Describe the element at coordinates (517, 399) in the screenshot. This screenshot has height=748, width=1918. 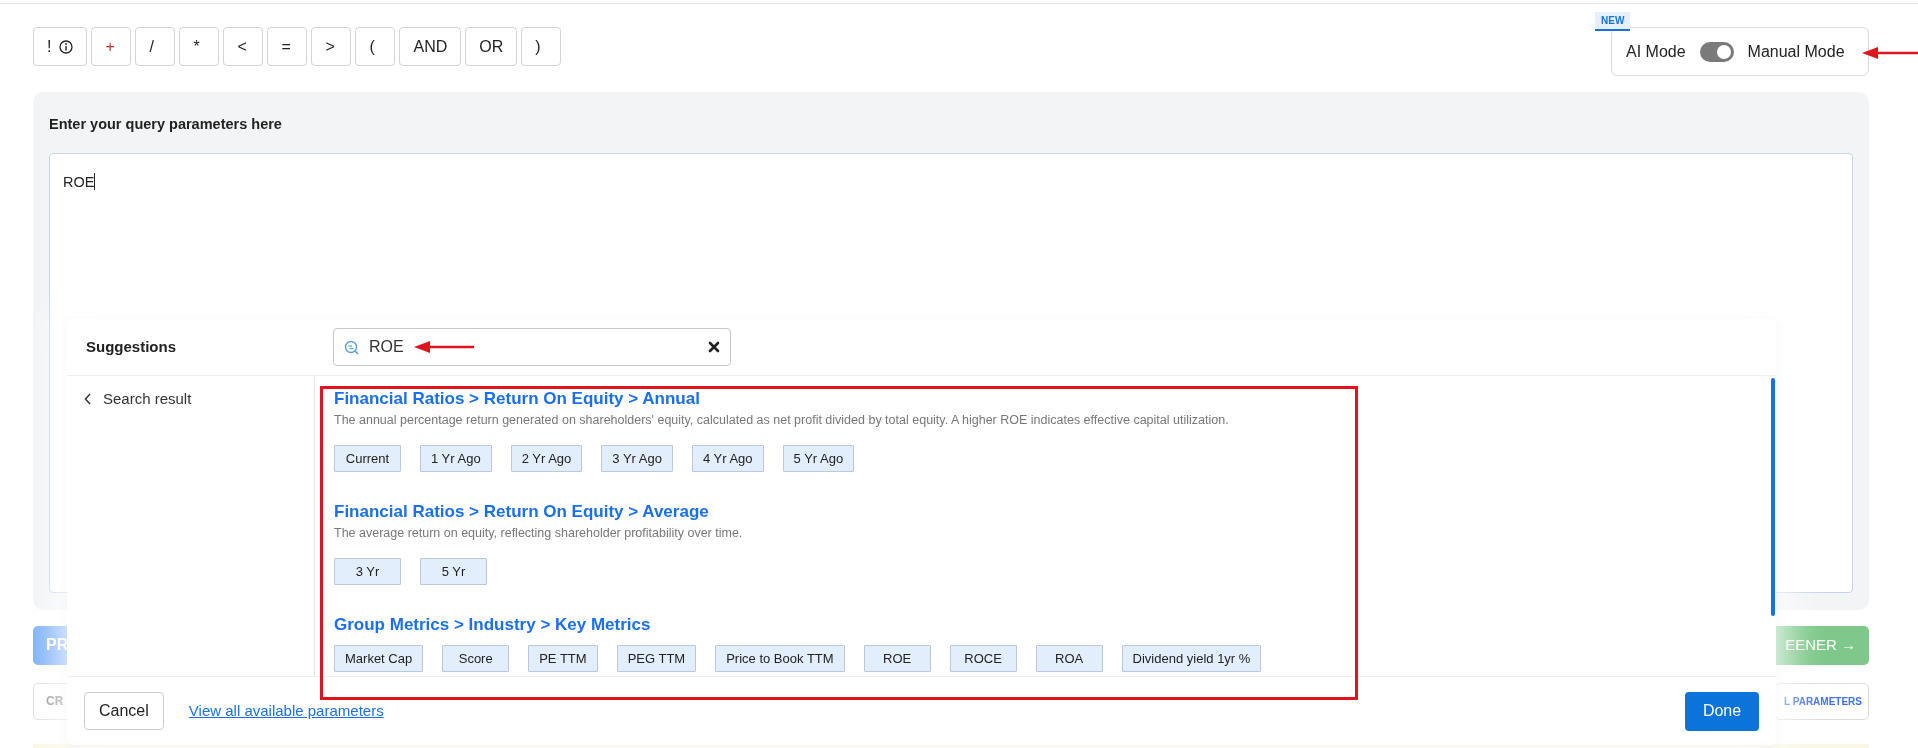
I see `result-title: Financial Ratios > Return On Equity > Annual` at that location.